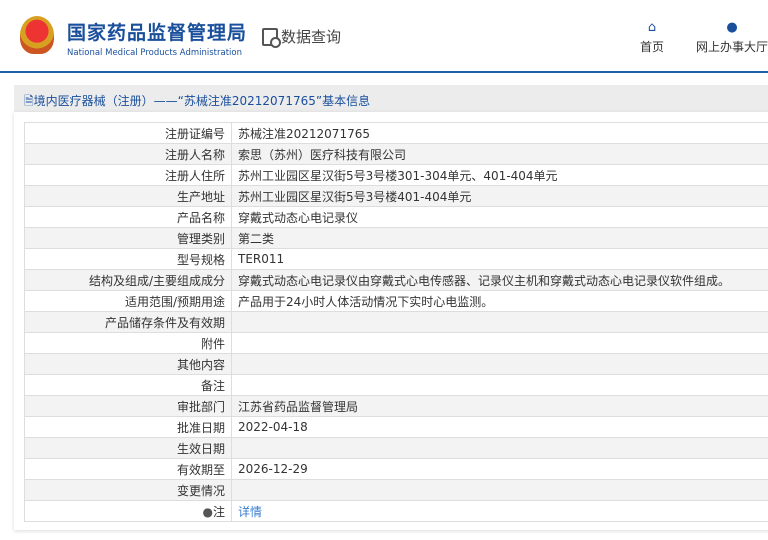 This screenshot has width=768, height=540. Describe the element at coordinates (499, 511) in the screenshot. I see `field-value: 详情` at that location.